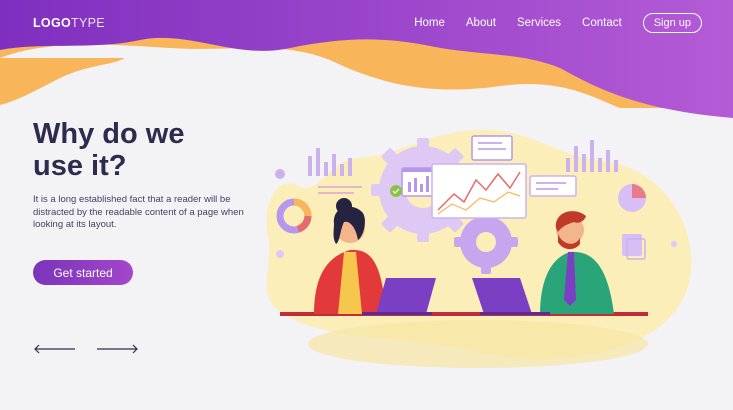 This screenshot has width=733, height=410. Describe the element at coordinates (479, 191) in the screenshot. I see `line-chart-window` at that location.